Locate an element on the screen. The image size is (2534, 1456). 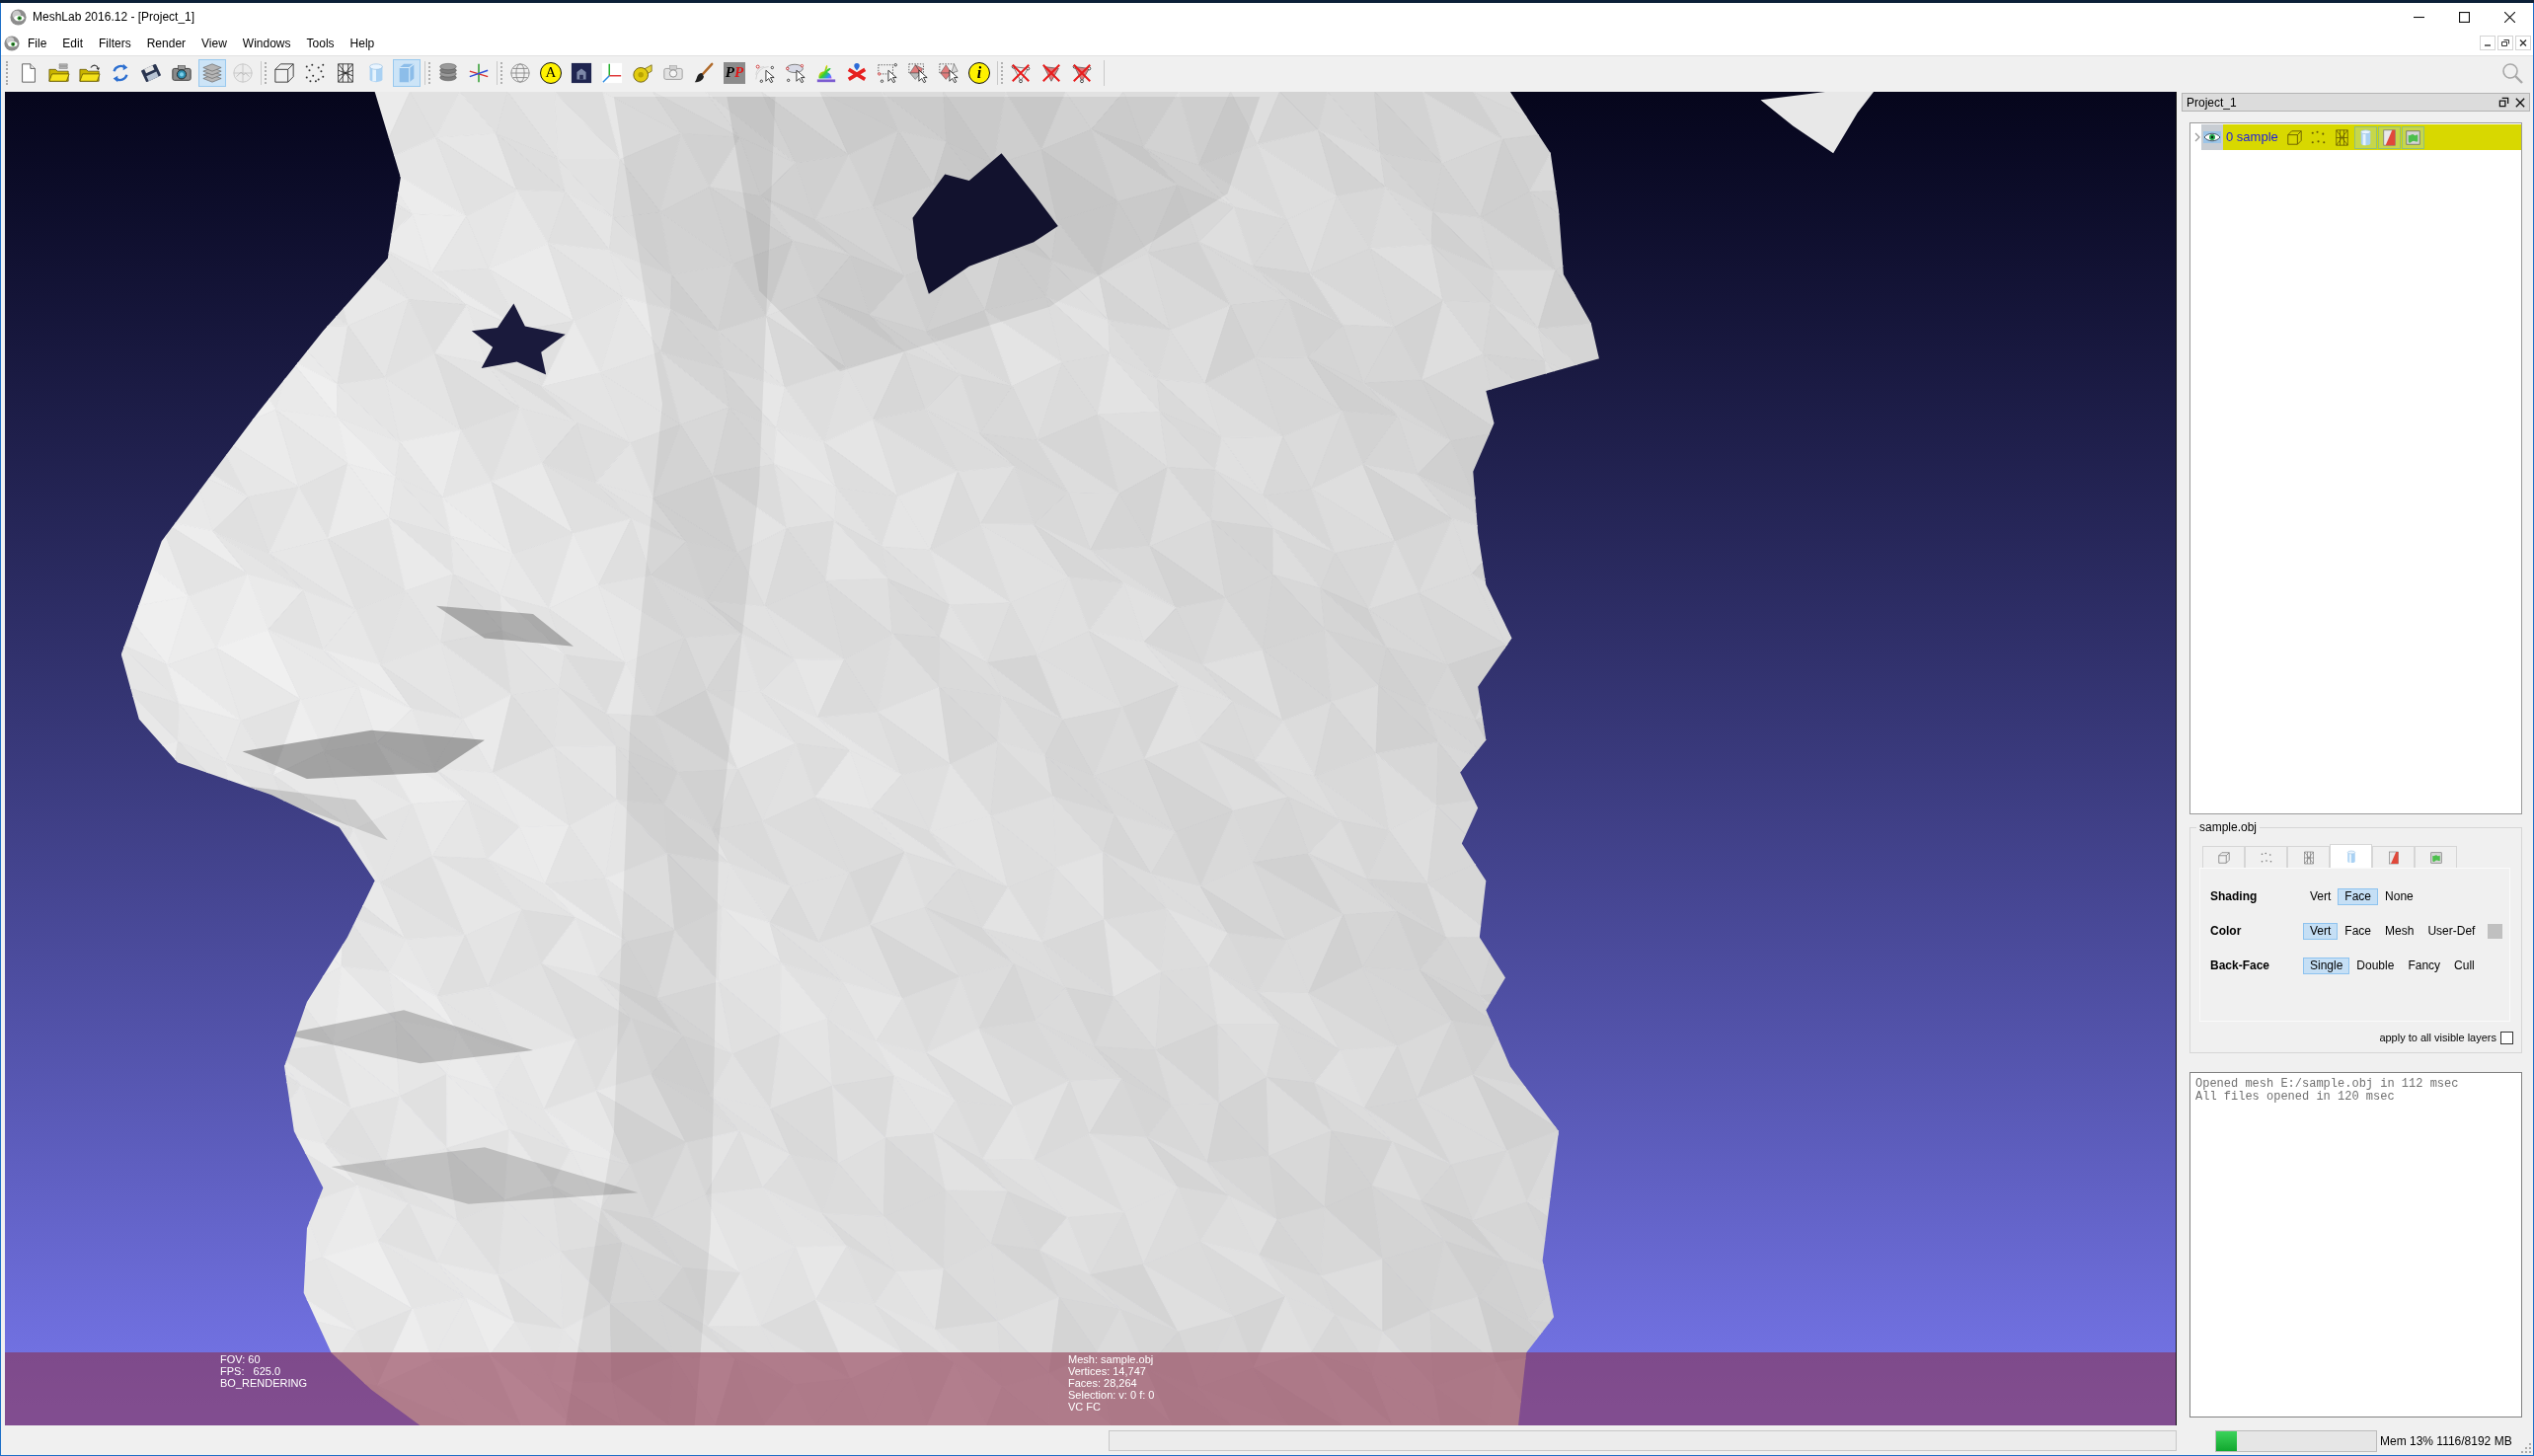
wireframe-icon is located at coordinates (345, 72).